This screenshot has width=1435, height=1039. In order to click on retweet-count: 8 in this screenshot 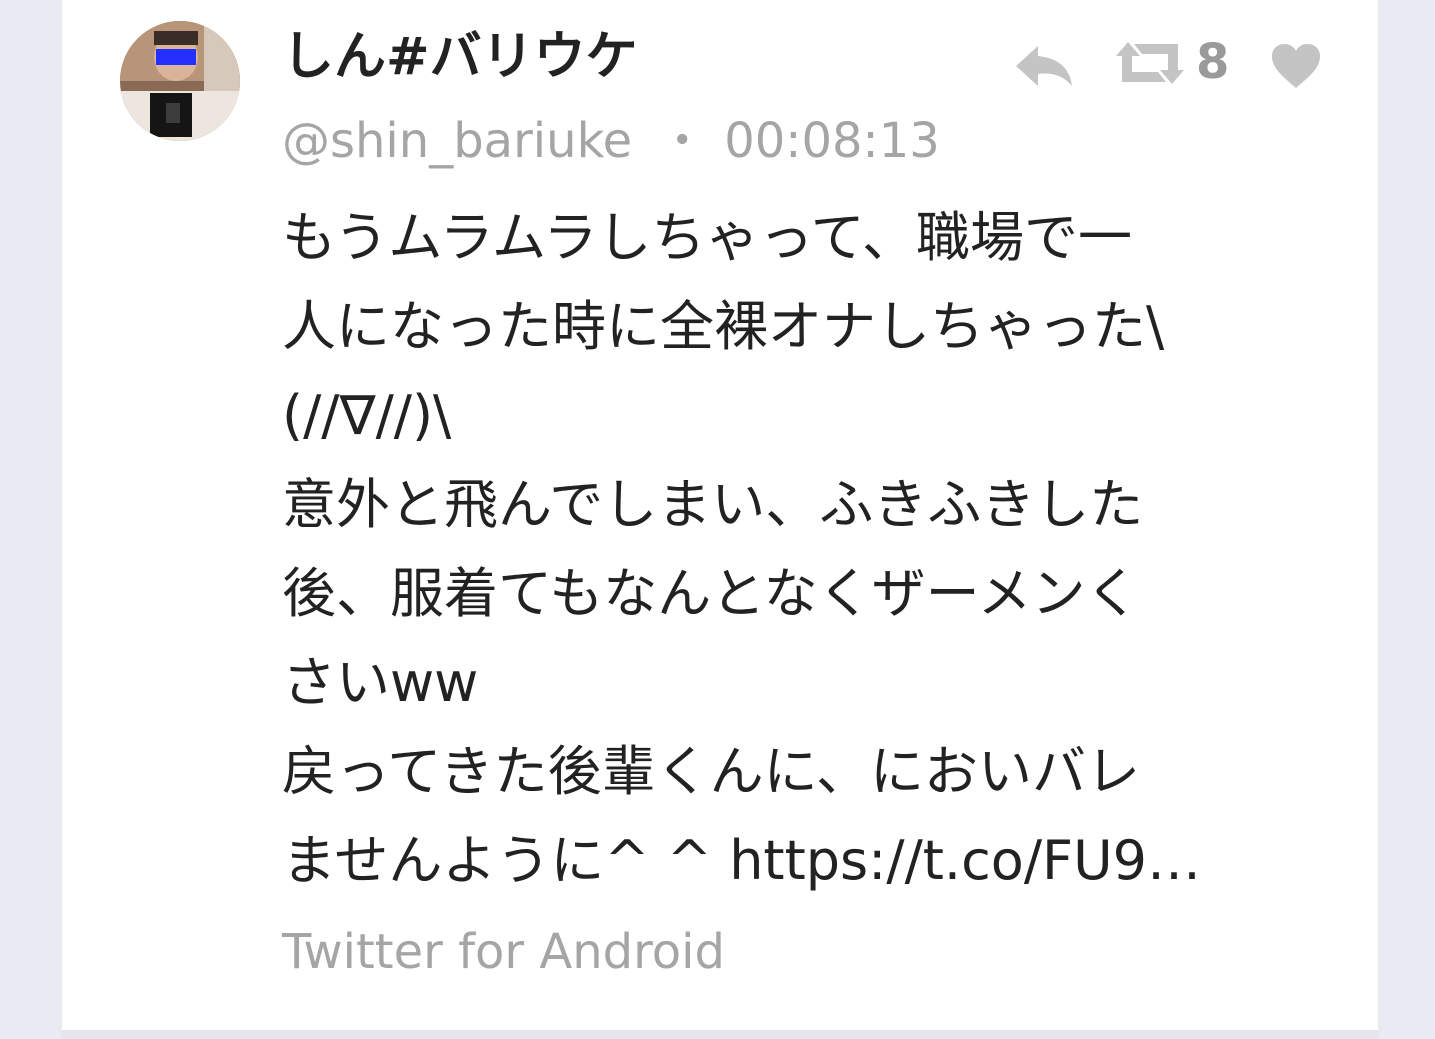, I will do `click(1213, 62)`.